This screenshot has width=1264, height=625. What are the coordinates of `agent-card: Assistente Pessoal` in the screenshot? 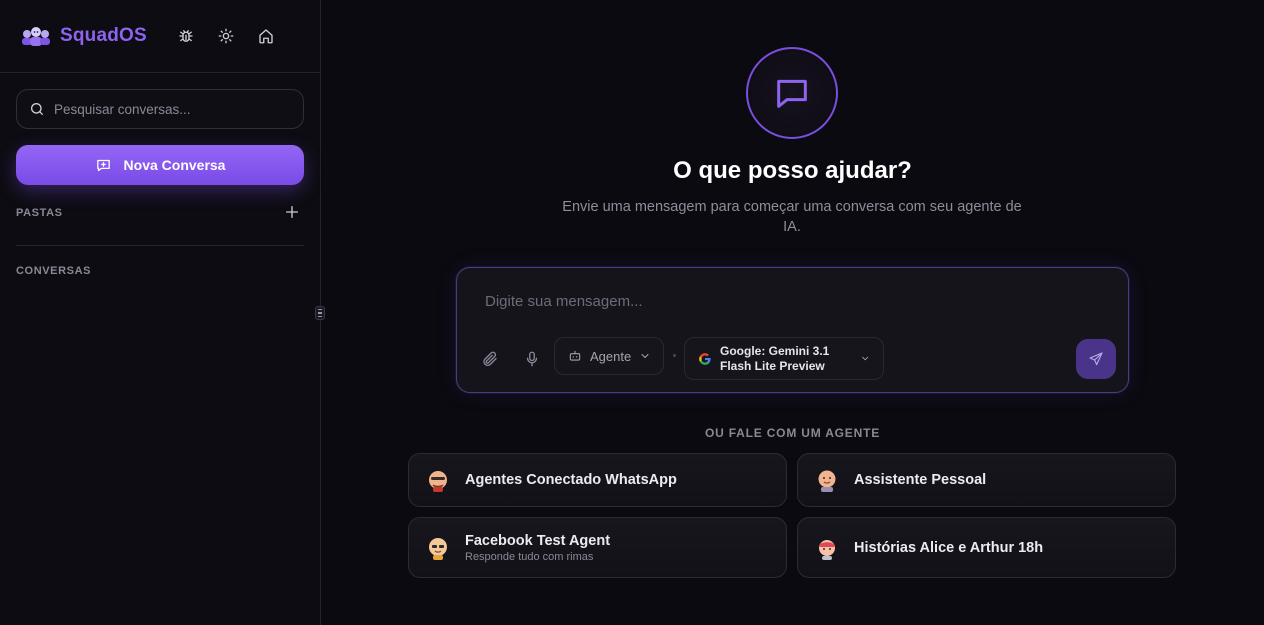 It's located at (986, 480).